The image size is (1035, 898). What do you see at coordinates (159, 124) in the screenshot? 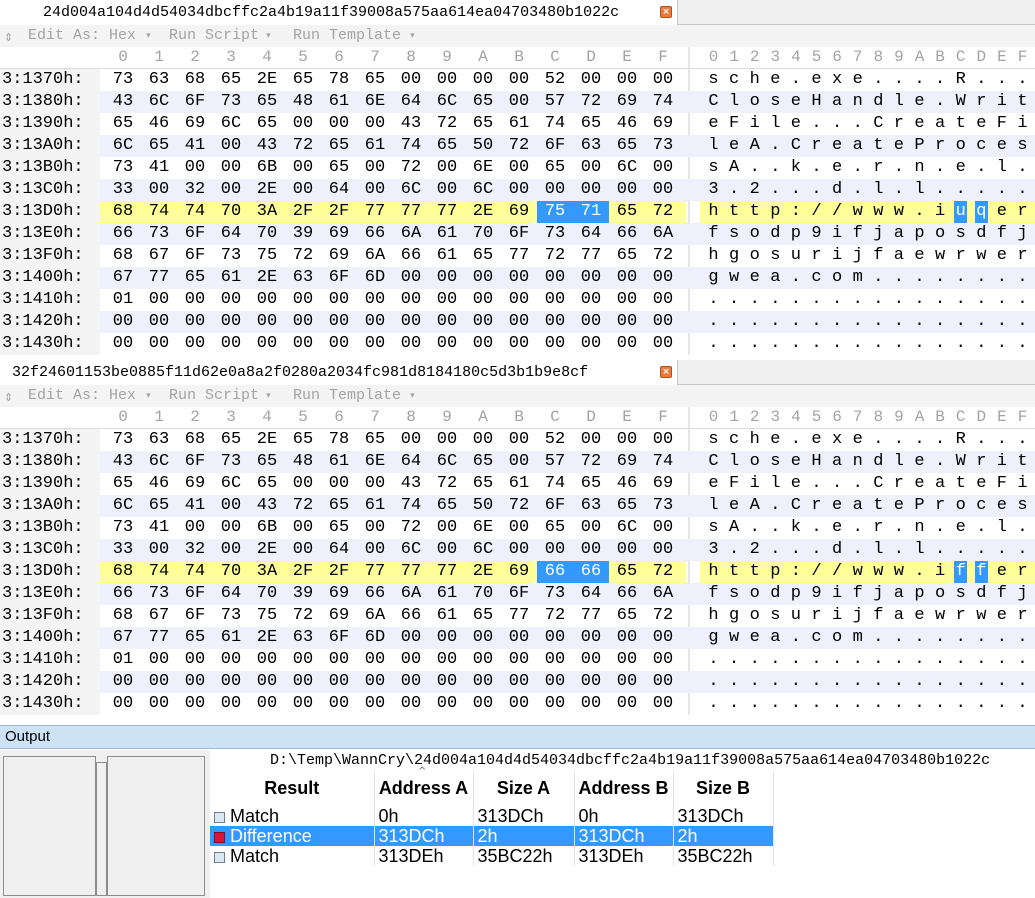
I see `hex-byte: 46` at bounding box center [159, 124].